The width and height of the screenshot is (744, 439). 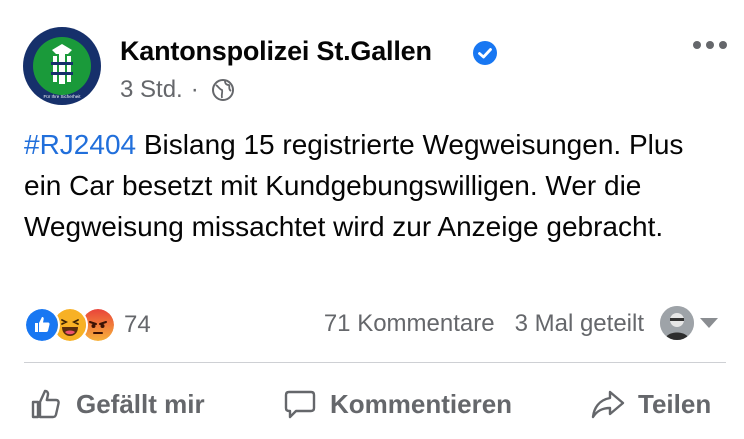 What do you see at coordinates (608, 404) in the screenshot?
I see `share-arrow-icon` at bounding box center [608, 404].